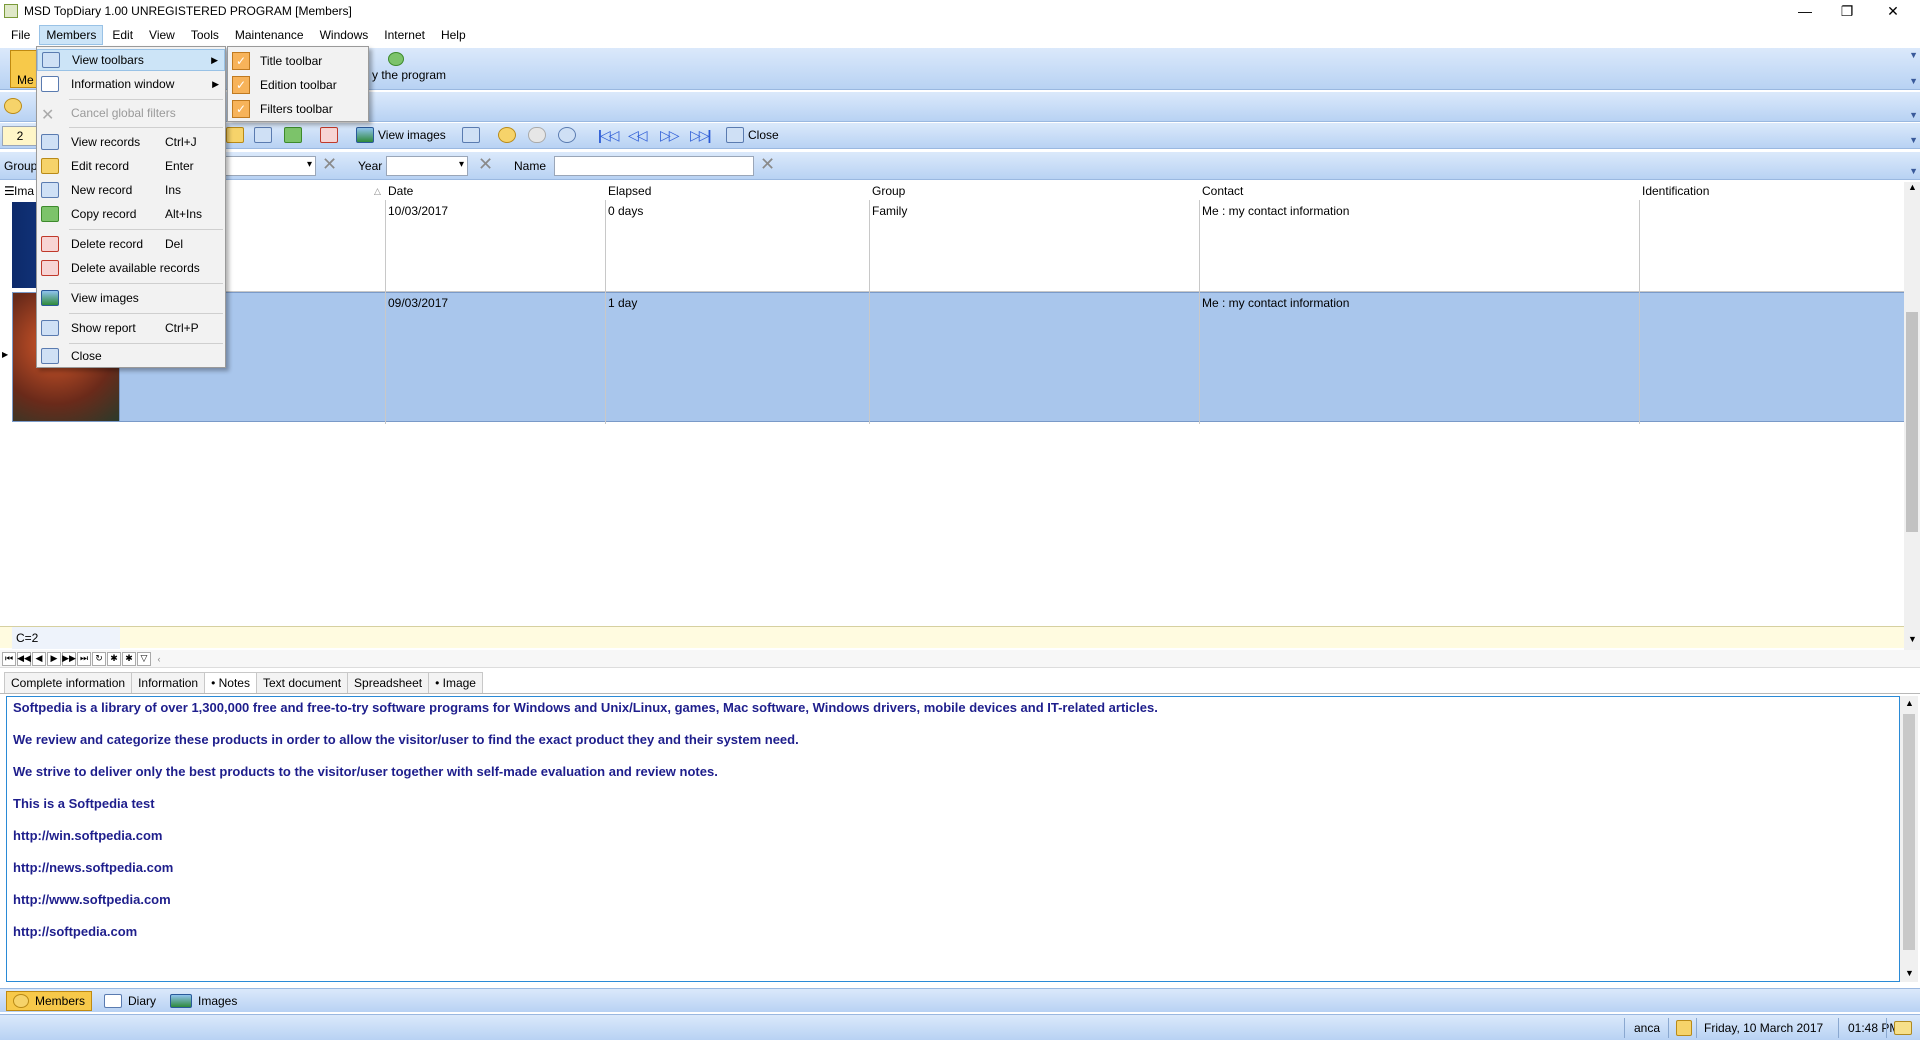  What do you see at coordinates (263, 135) in the screenshot?
I see `new-record-icon` at bounding box center [263, 135].